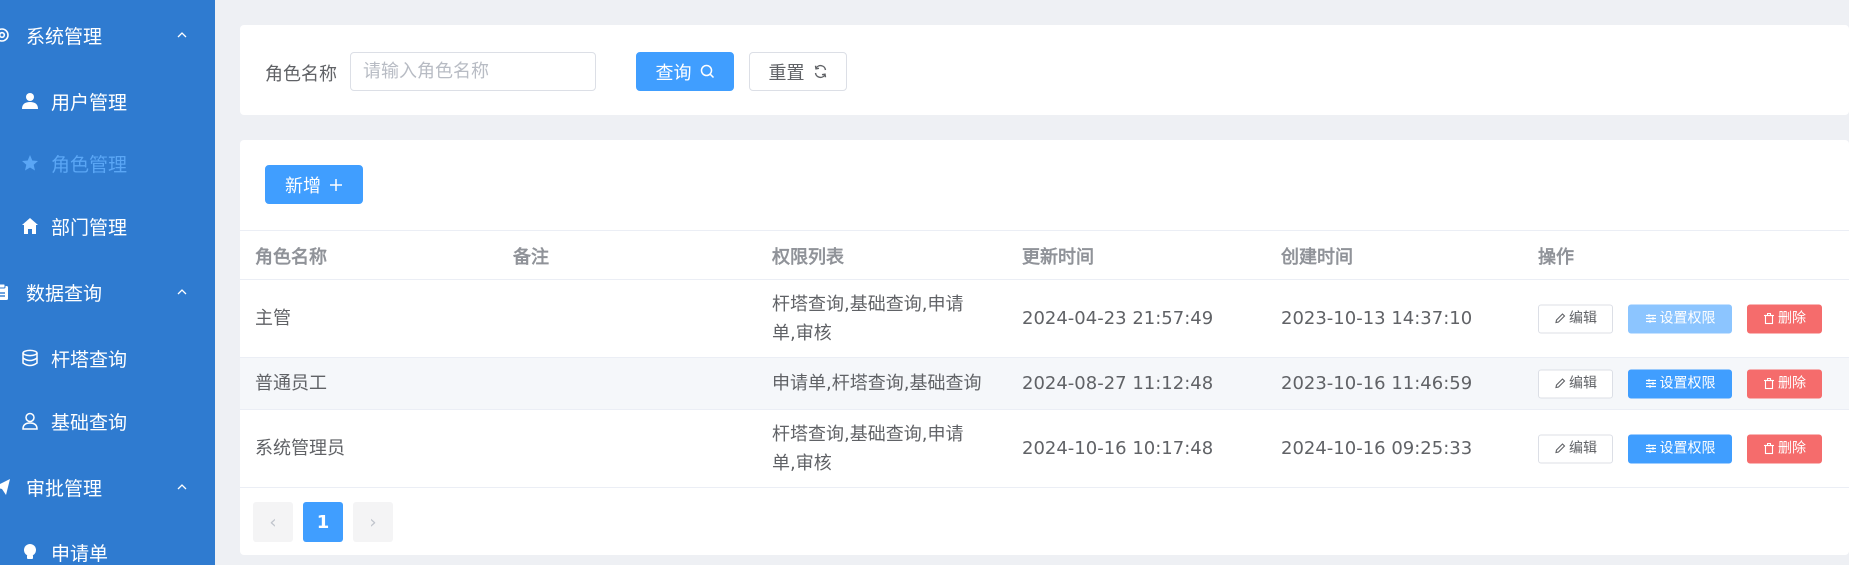  What do you see at coordinates (30, 163) in the screenshot?
I see `star-icon` at bounding box center [30, 163].